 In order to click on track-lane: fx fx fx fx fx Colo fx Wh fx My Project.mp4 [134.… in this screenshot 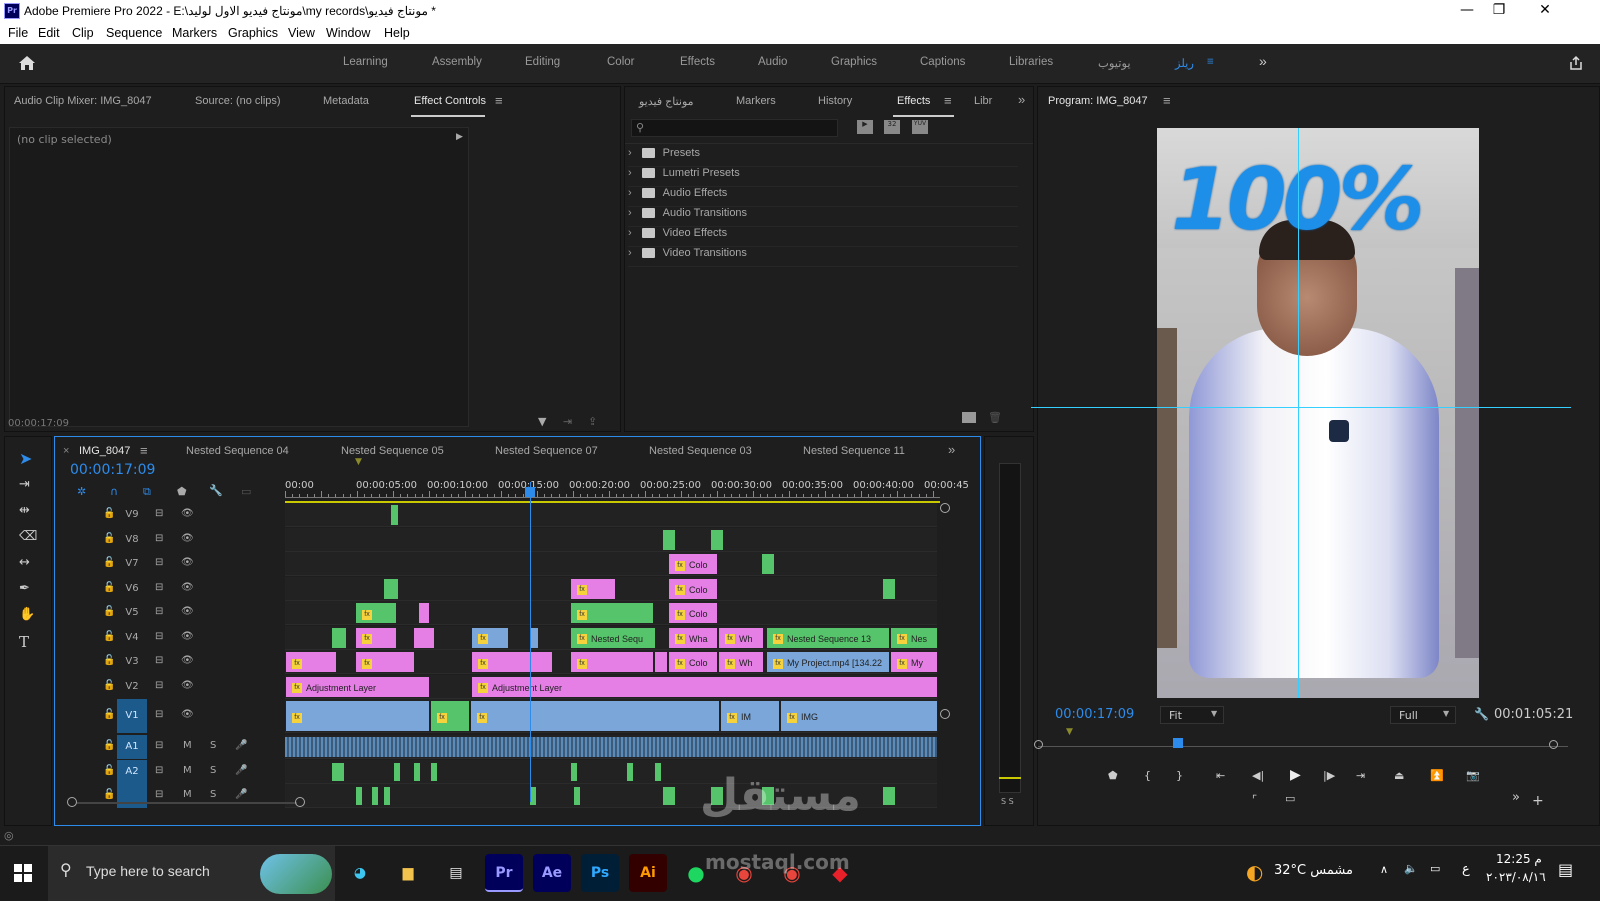, I will do `click(611, 662)`.